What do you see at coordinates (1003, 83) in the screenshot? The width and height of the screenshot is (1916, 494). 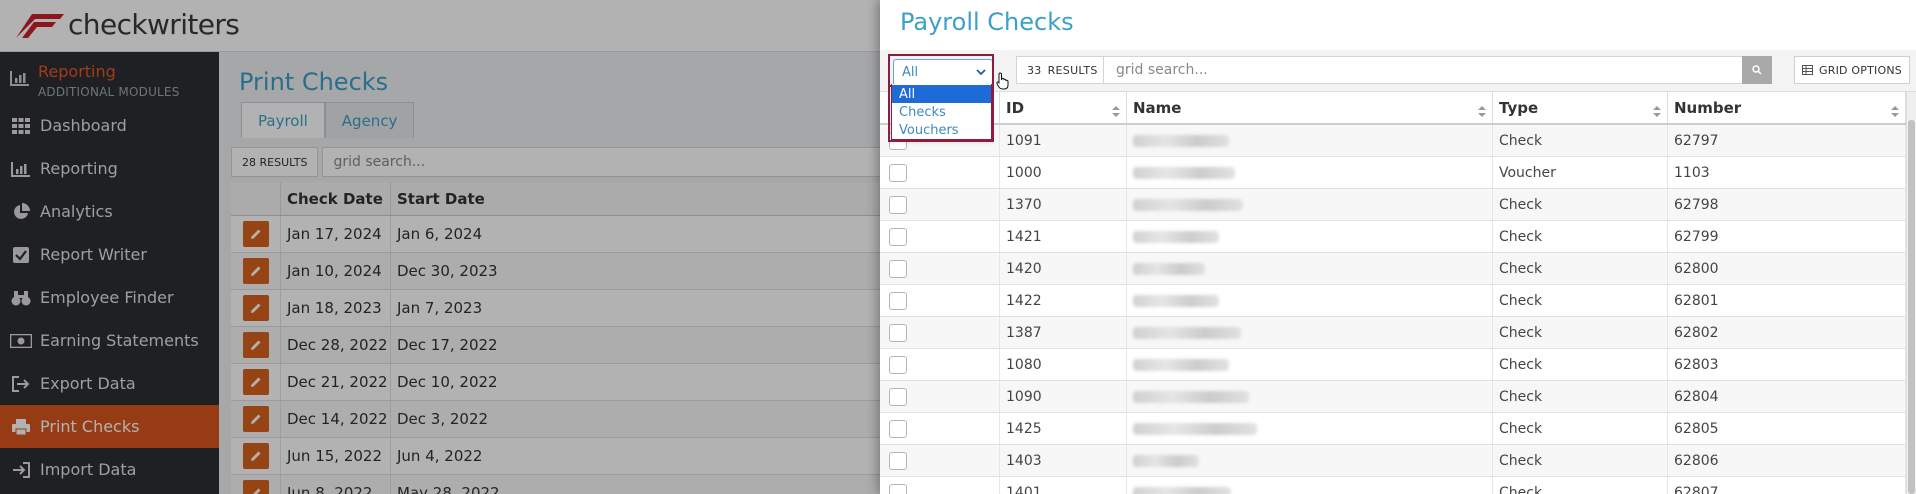 I see `hand-cursor-icon` at bounding box center [1003, 83].